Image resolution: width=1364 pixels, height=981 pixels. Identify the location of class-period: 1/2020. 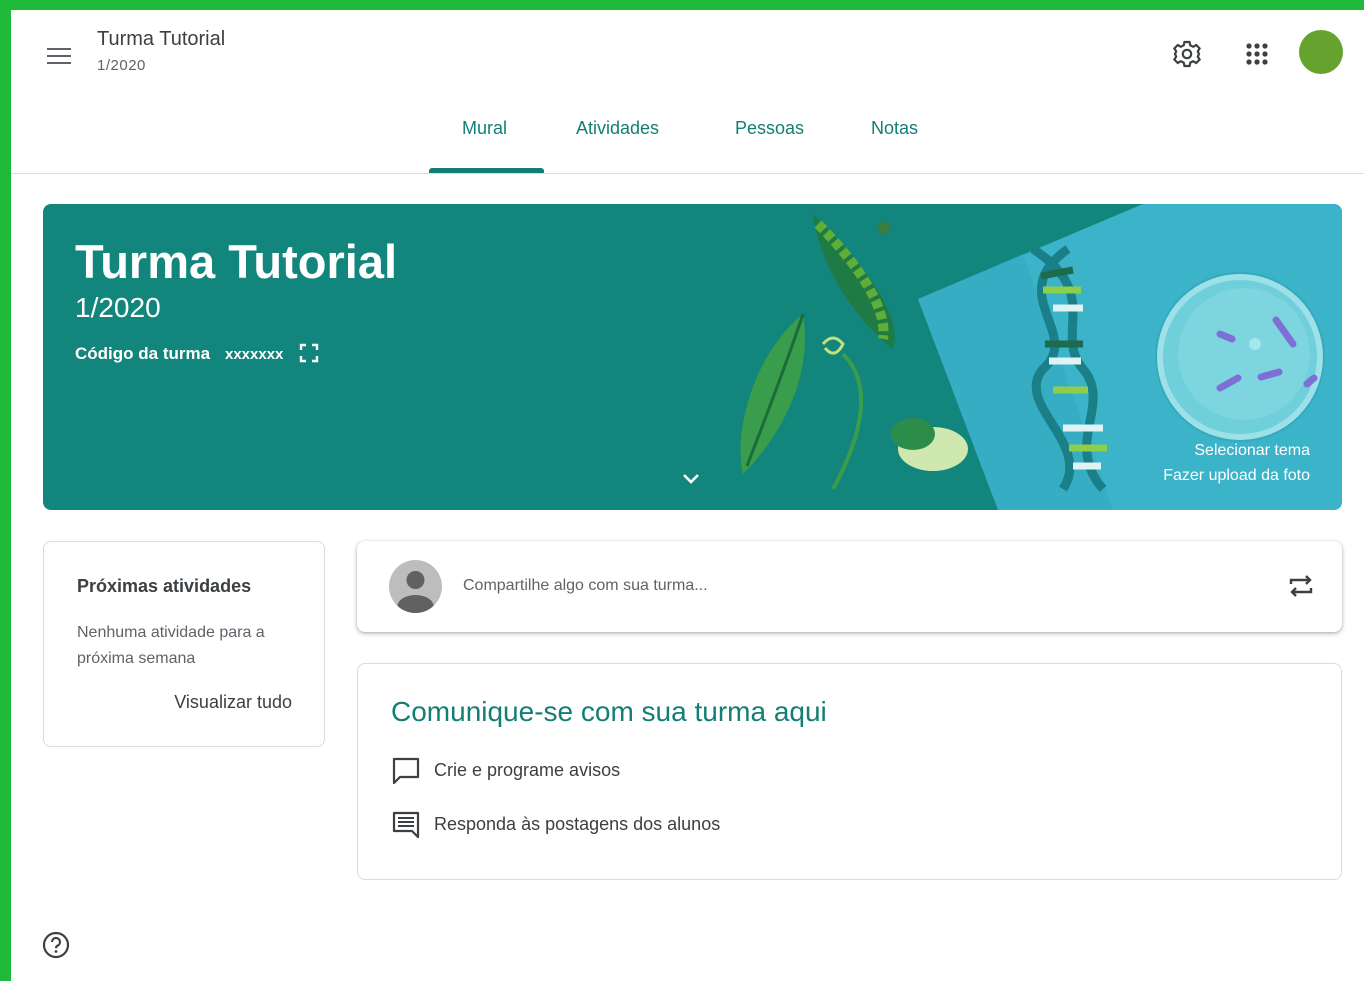
(121, 65).